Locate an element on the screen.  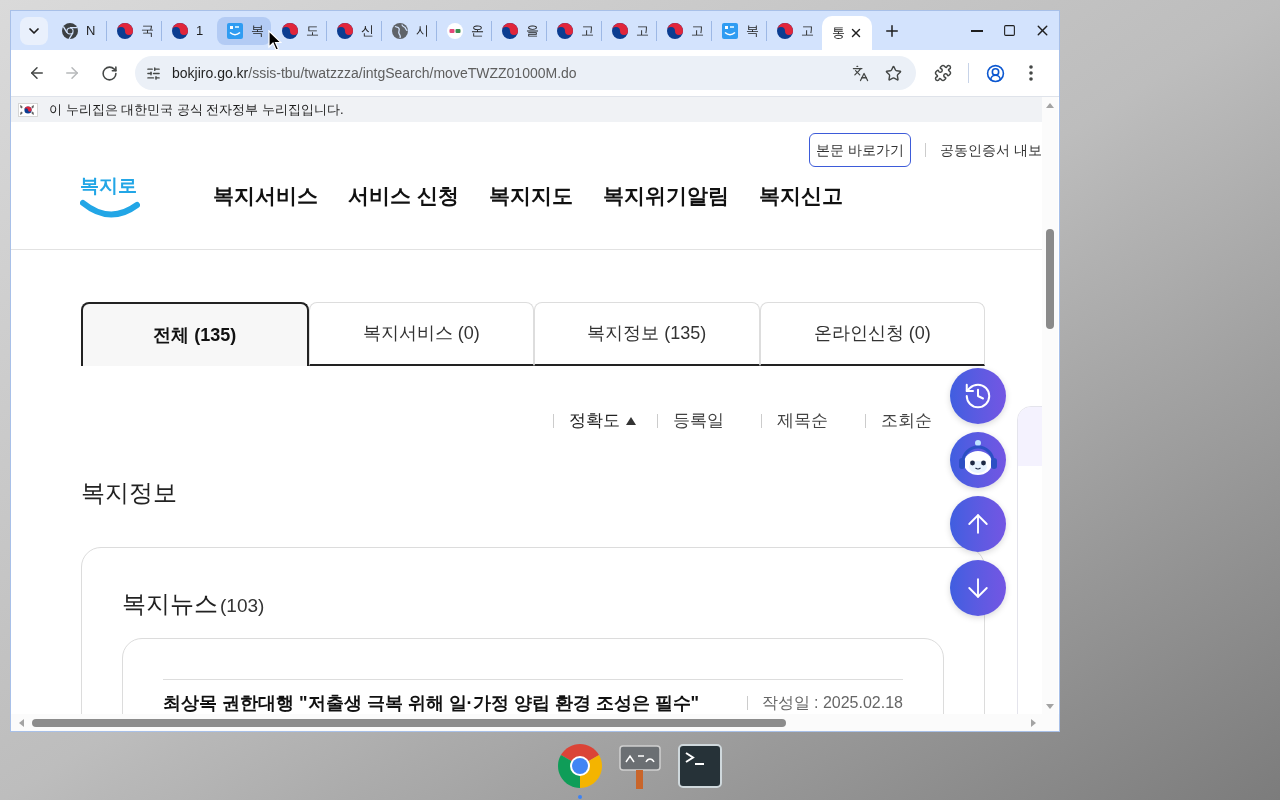
section-title: 복지정보 is located at coordinates (129, 493).